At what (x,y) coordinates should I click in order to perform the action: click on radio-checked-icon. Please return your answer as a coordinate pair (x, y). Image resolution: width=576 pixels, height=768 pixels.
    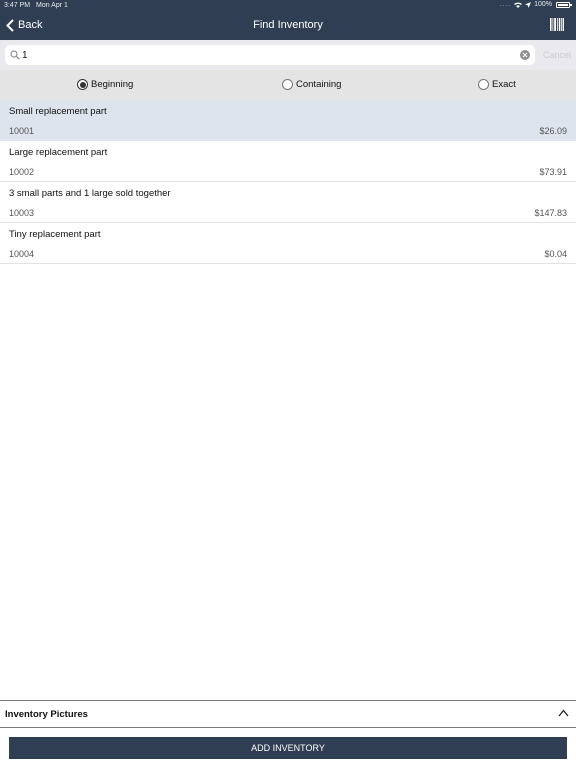
    Looking at the image, I should click on (82, 84).